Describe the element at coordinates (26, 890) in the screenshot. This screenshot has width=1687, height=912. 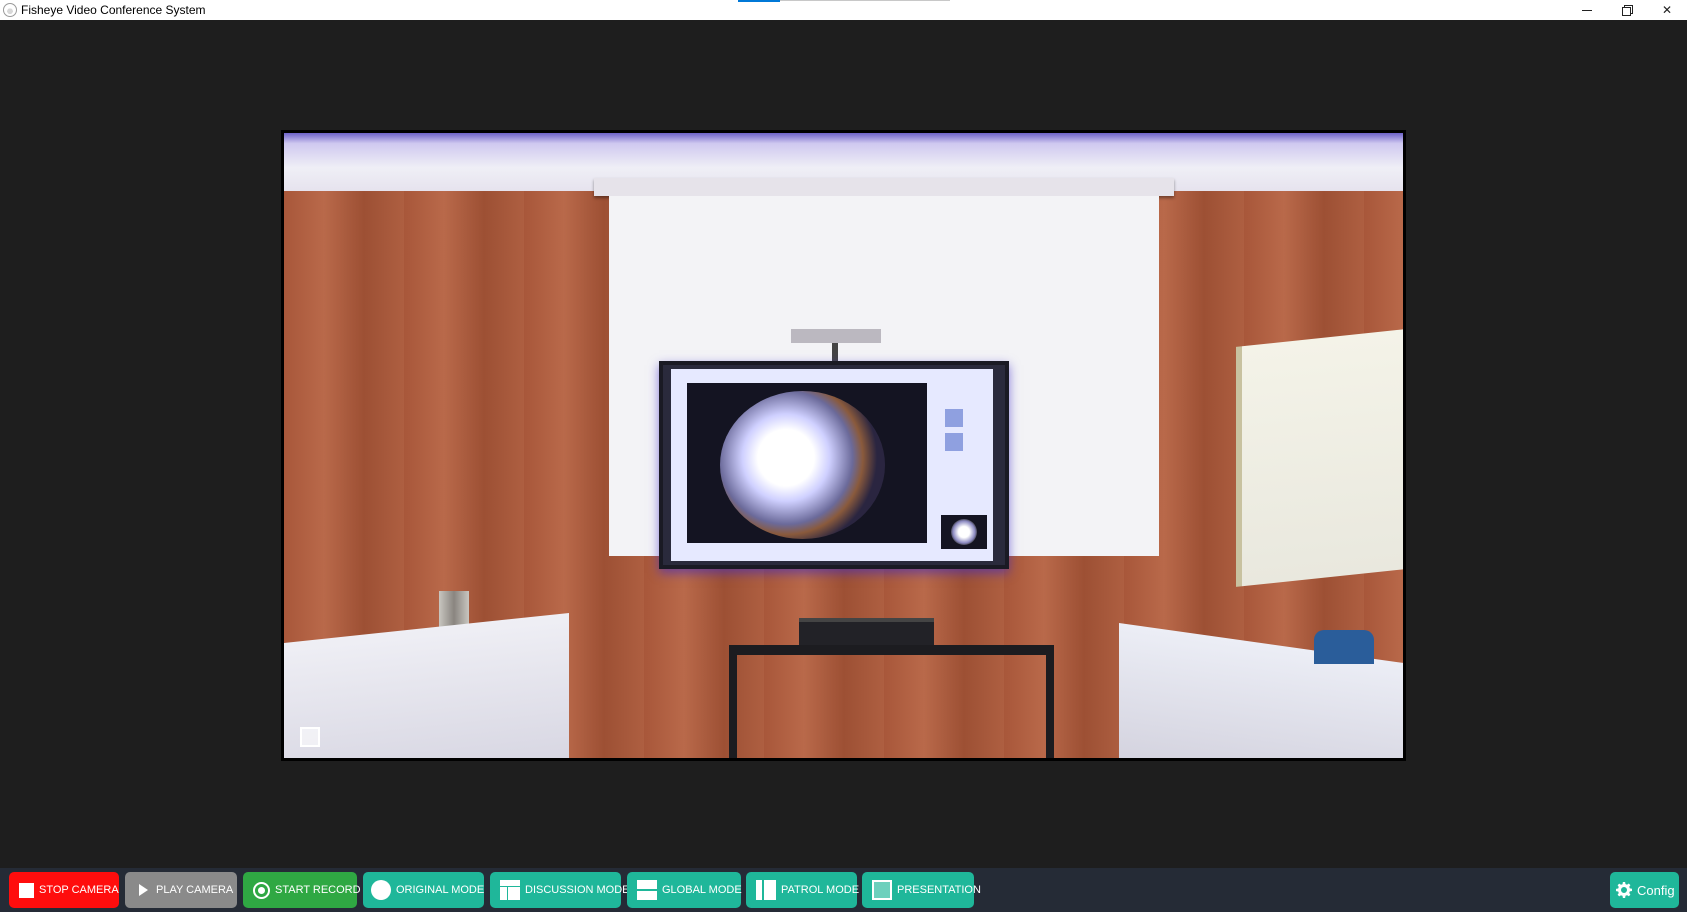
I see `stop-icon` at that location.